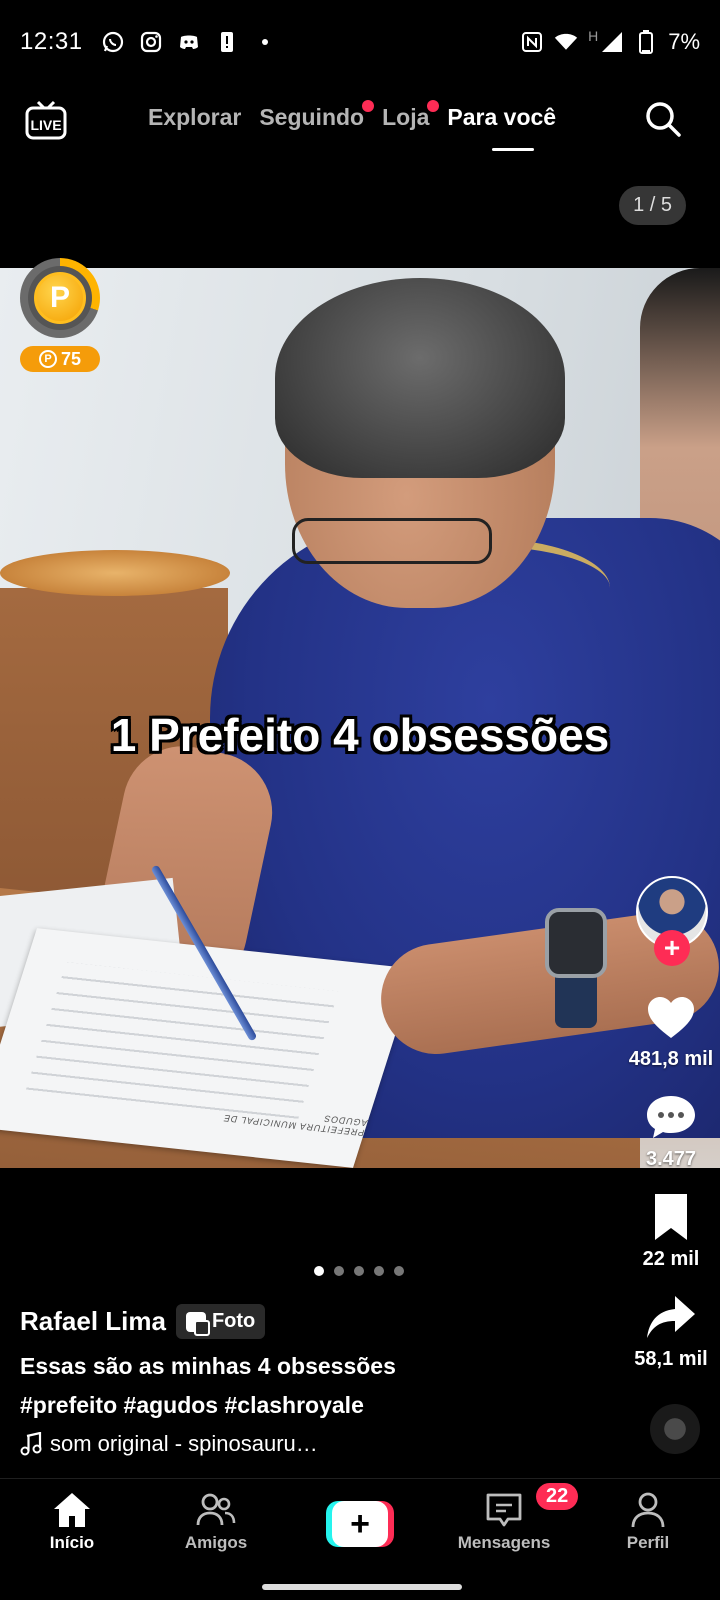 The width and height of the screenshot is (720, 1600). Describe the element at coordinates (151, 42) in the screenshot. I see `instagram-icon` at that location.